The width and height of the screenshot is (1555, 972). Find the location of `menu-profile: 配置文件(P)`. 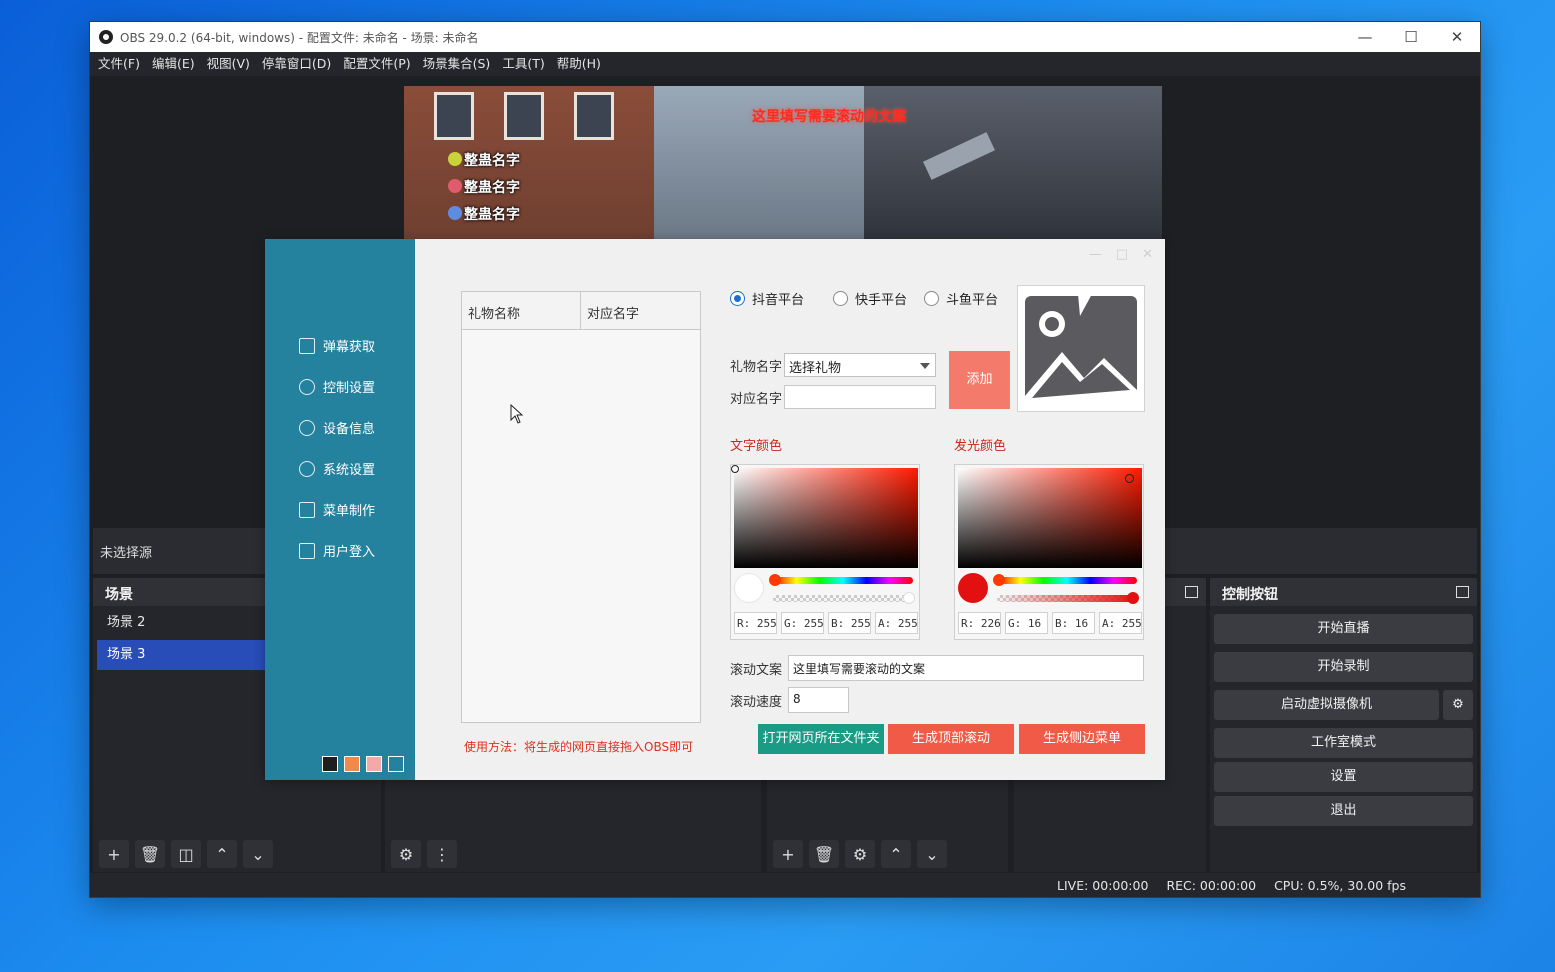

menu-profile: 配置文件(P) is located at coordinates (376, 64).